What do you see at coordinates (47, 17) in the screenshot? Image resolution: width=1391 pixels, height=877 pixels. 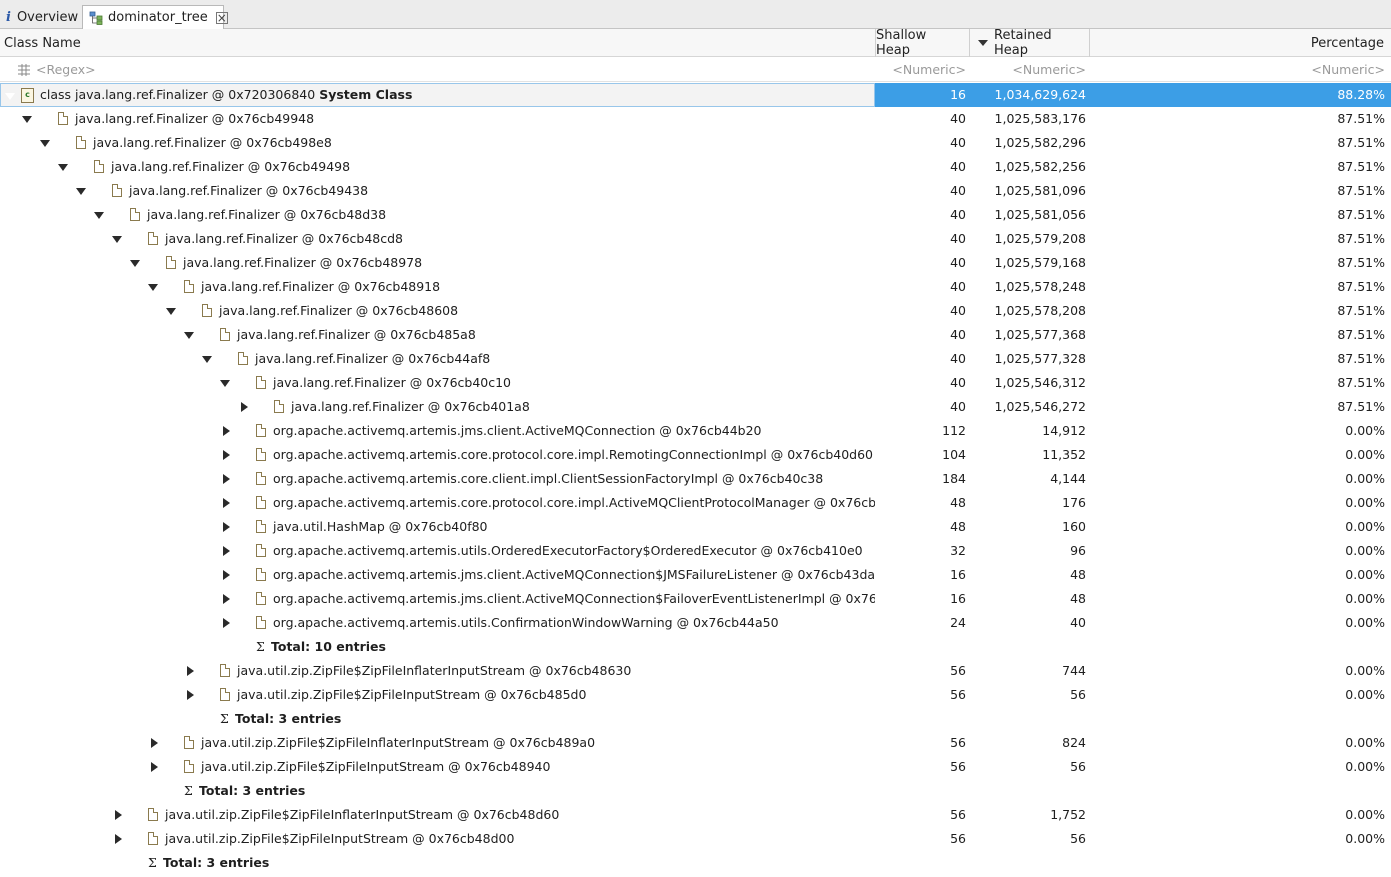 I see `tab-overview-label: Overview` at bounding box center [47, 17].